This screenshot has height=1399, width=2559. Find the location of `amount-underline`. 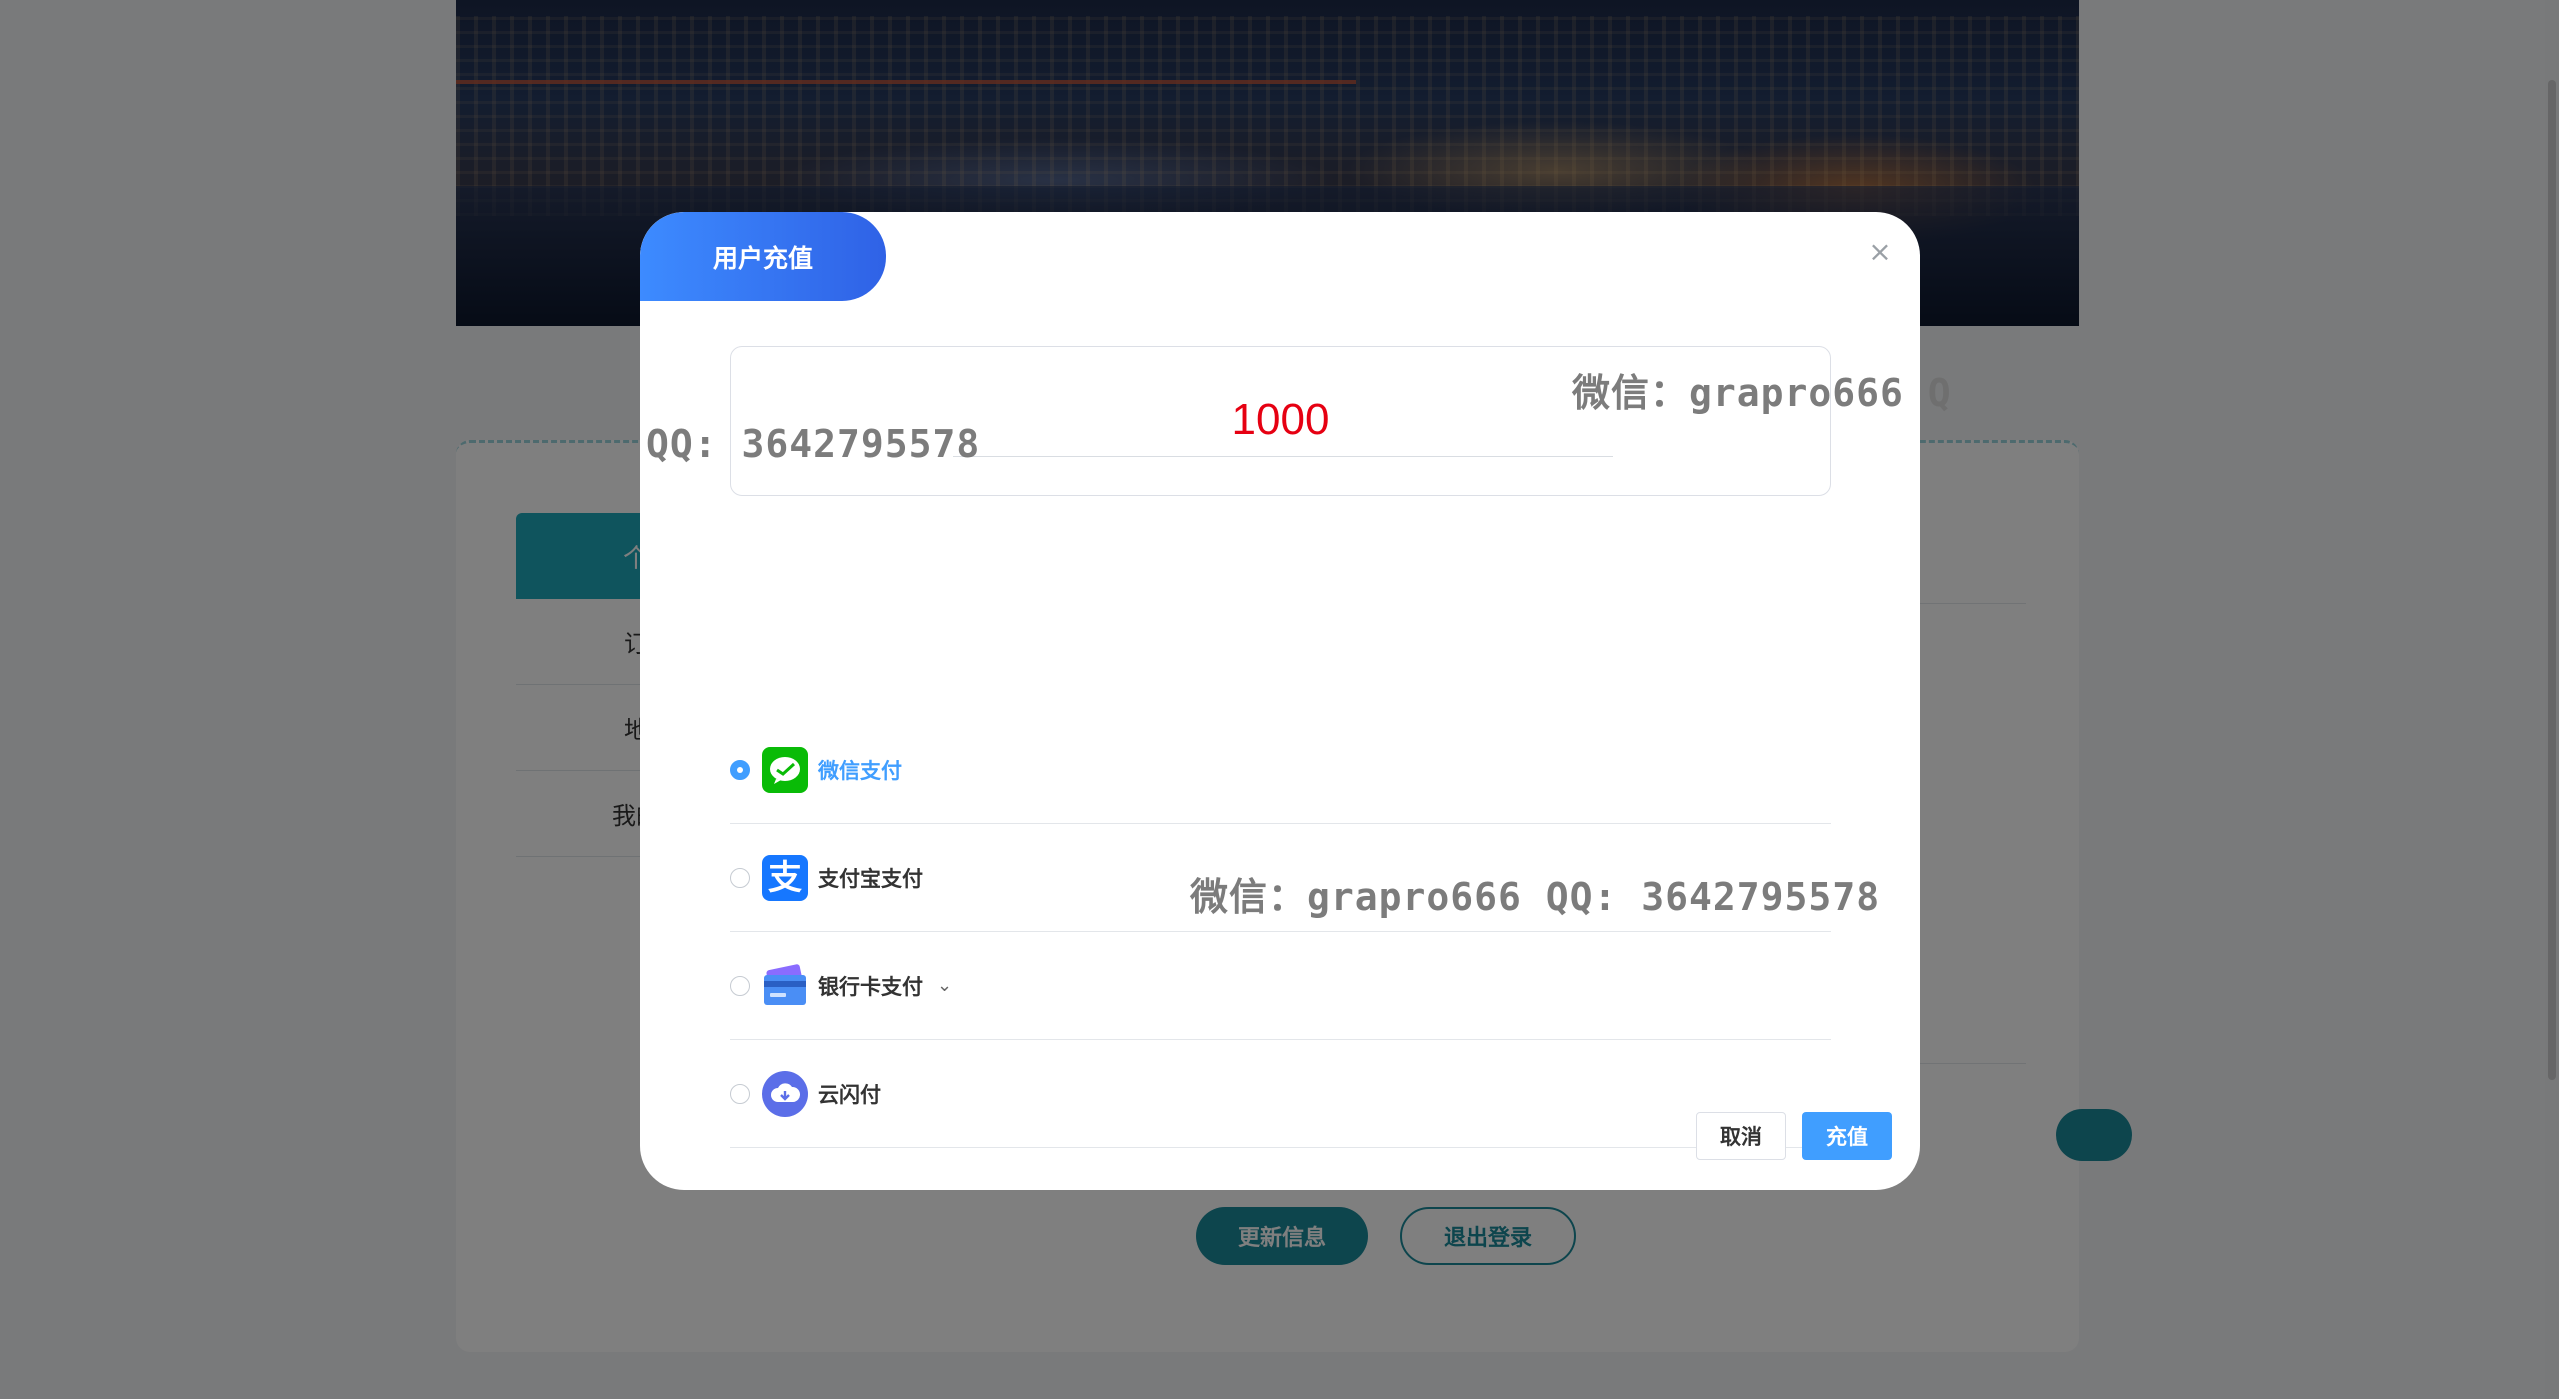

amount-underline is located at coordinates (1283, 456).